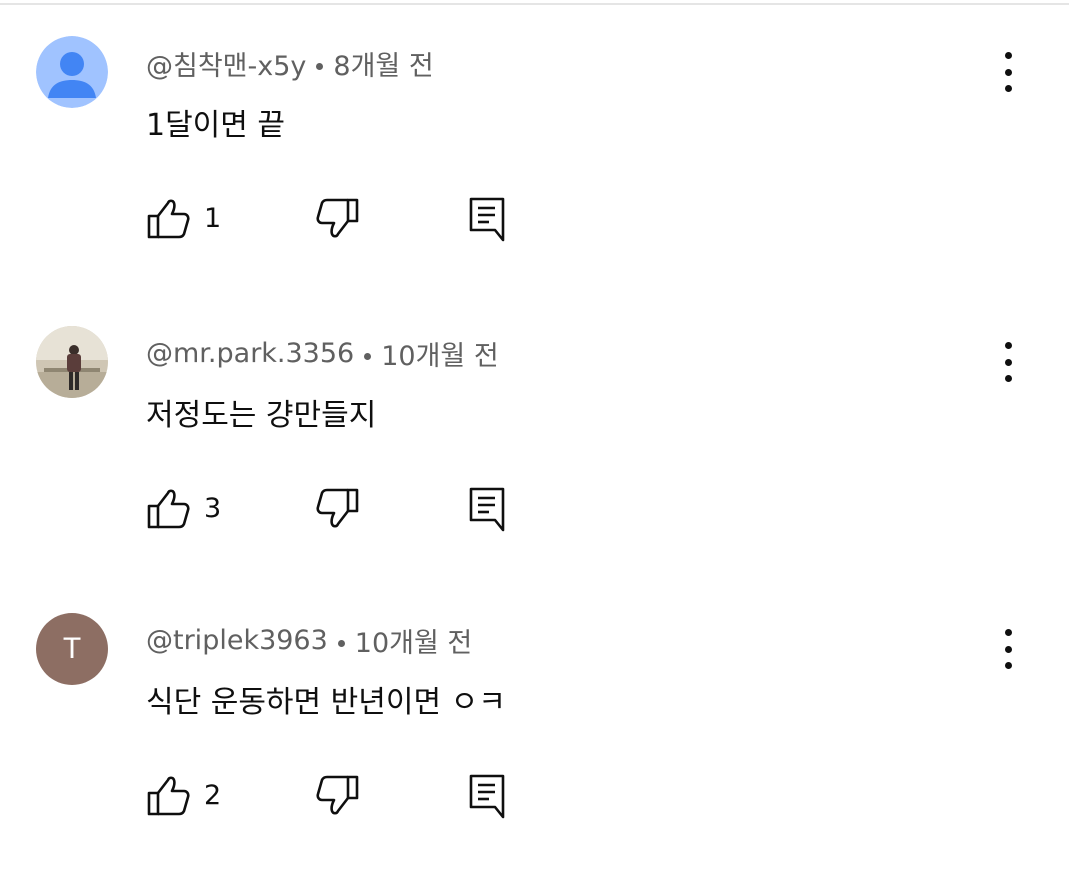 The height and width of the screenshot is (873, 1069). What do you see at coordinates (213, 218) in the screenshot?
I see `like-count: 1` at bounding box center [213, 218].